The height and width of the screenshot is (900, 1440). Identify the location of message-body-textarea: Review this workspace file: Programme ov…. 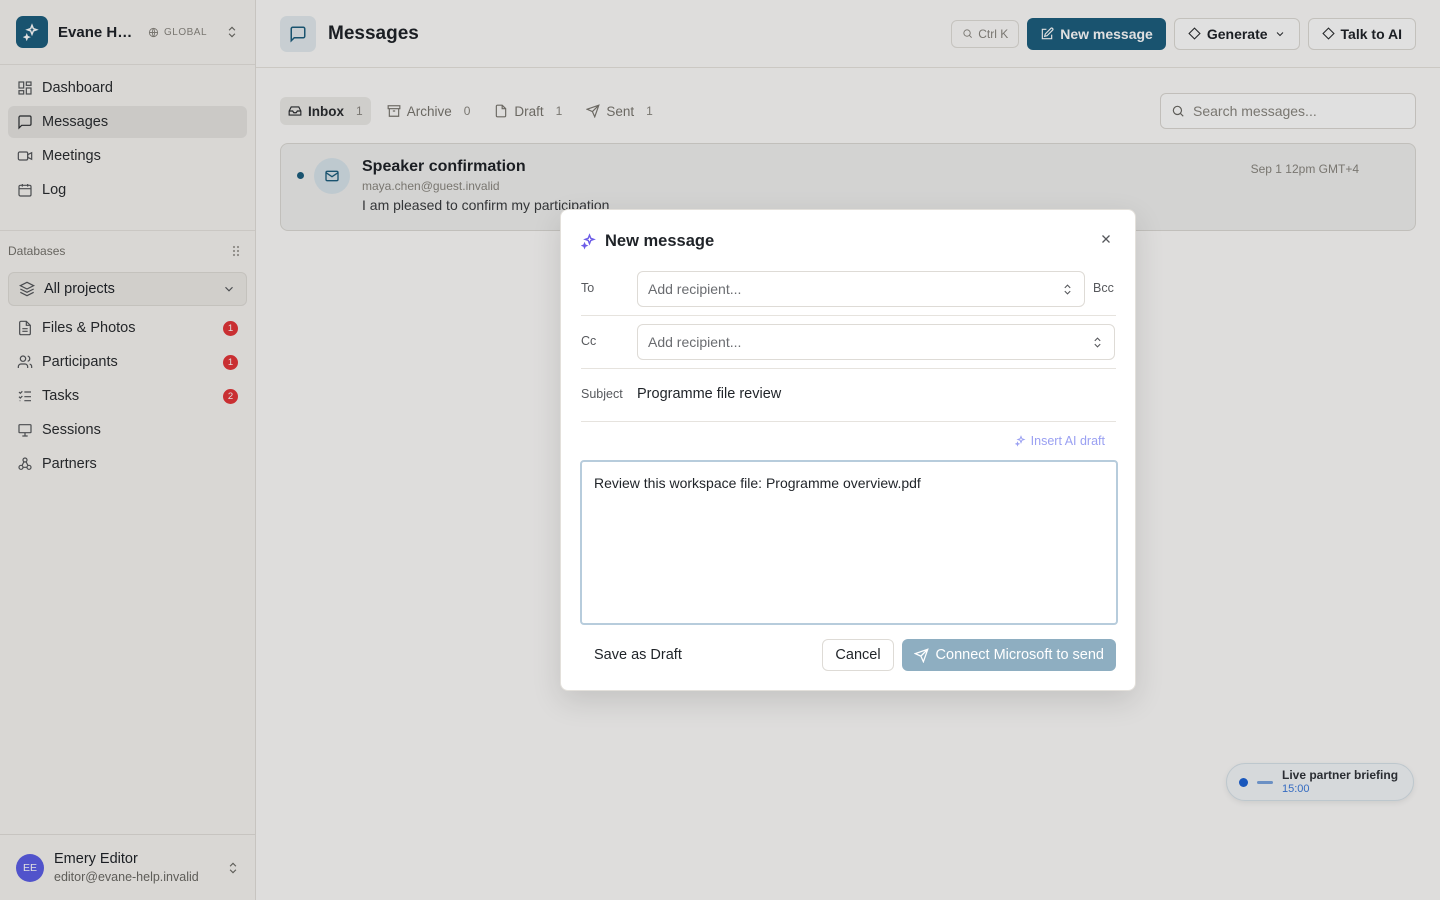
(849, 542).